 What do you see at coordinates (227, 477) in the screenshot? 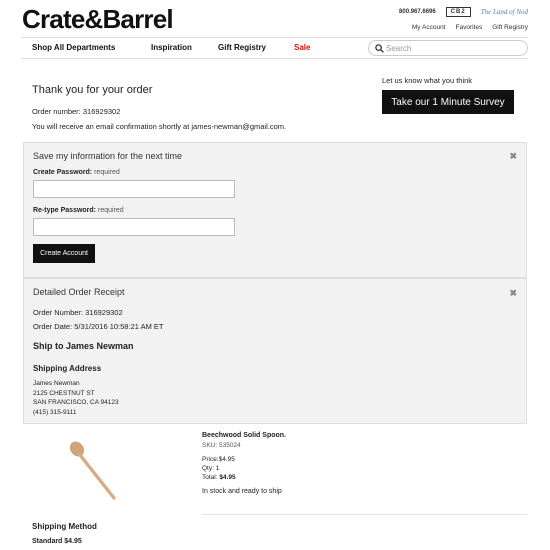
I see `product-total-value: $4.95` at bounding box center [227, 477].